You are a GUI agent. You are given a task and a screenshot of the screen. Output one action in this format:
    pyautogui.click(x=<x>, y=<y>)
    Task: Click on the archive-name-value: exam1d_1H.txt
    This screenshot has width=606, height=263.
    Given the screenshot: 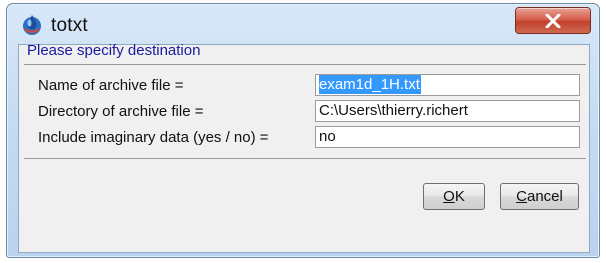 What is the action you would take?
    pyautogui.click(x=370, y=84)
    